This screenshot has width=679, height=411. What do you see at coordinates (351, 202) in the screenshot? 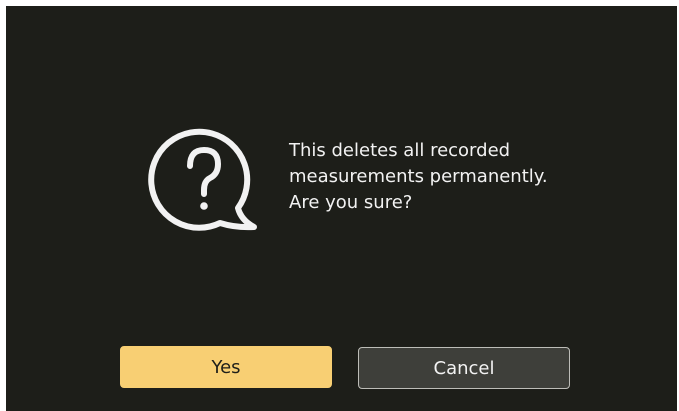
I see `message-line-3: Are you sure?` at bounding box center [351, 202].